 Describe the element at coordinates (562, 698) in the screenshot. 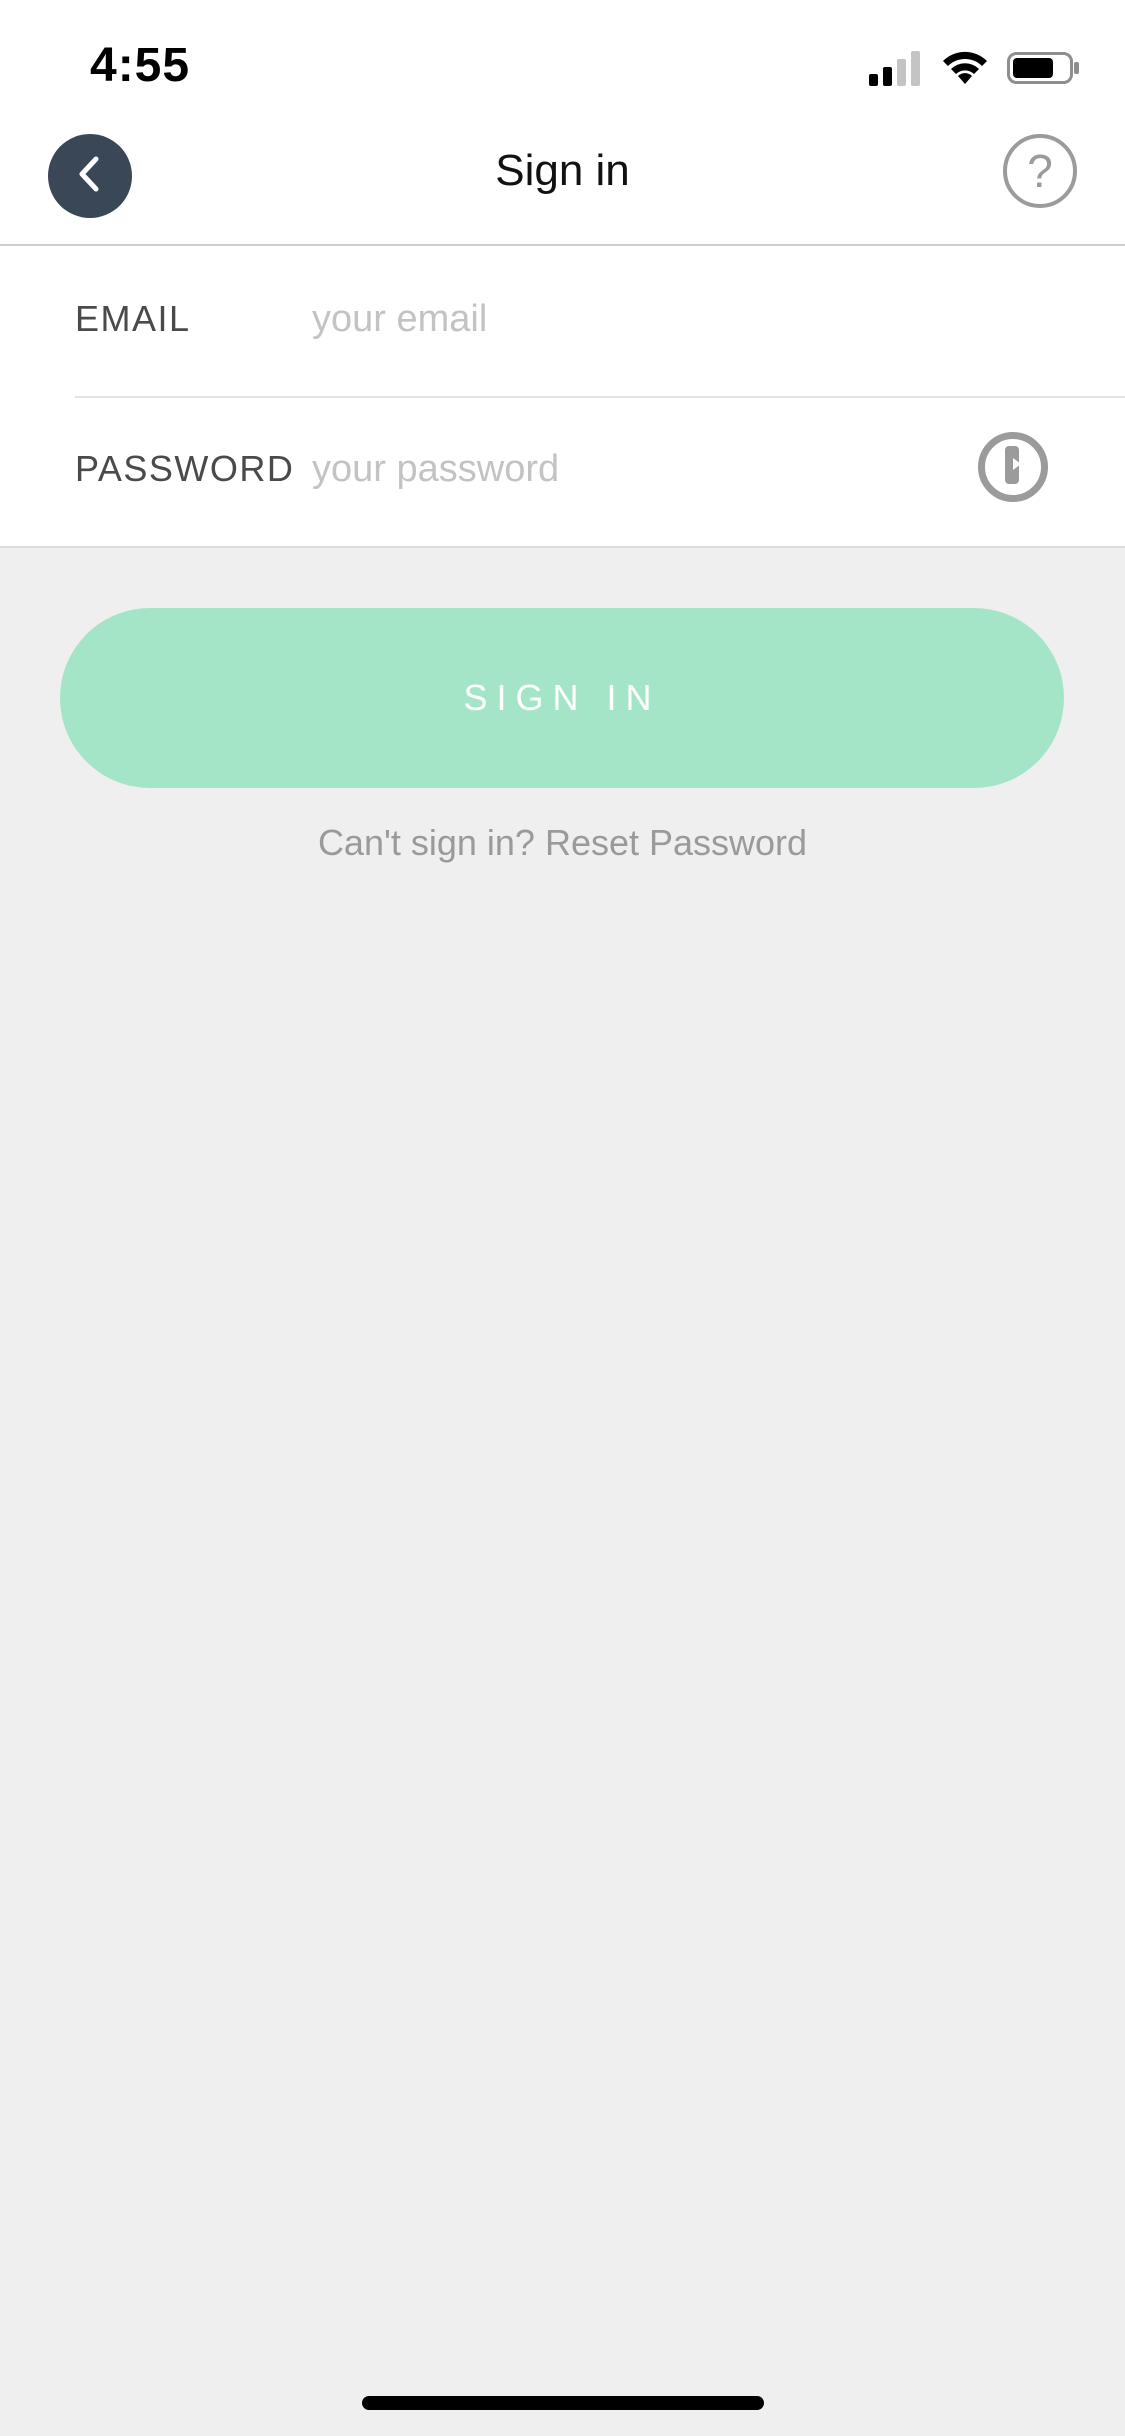

I see `sign-in-button: SIGN IN` at that location.